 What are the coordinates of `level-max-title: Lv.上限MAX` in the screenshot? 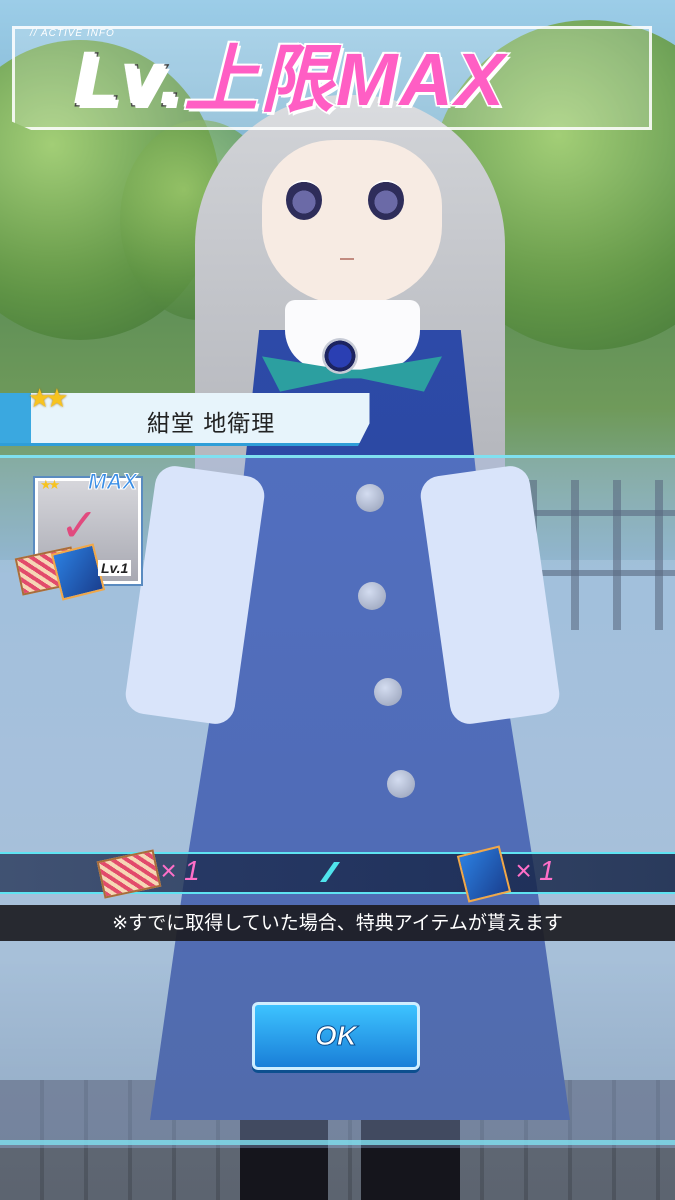 It's located at (290, 80).